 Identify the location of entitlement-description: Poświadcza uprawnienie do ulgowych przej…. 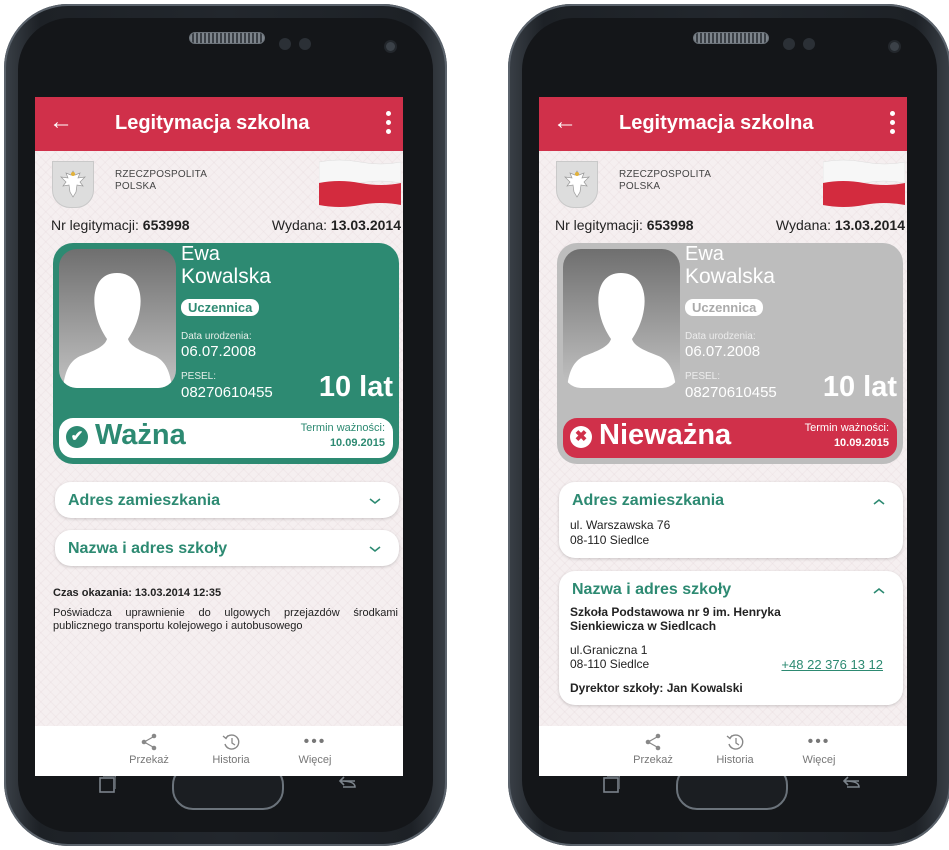
(225, 619).